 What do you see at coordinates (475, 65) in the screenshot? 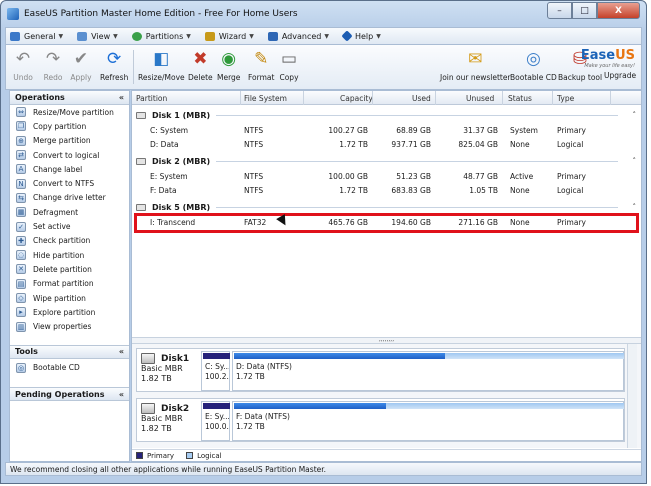
I see `newsletter-button: ✉ Join our newsletter` at bounding box center [475, 65].